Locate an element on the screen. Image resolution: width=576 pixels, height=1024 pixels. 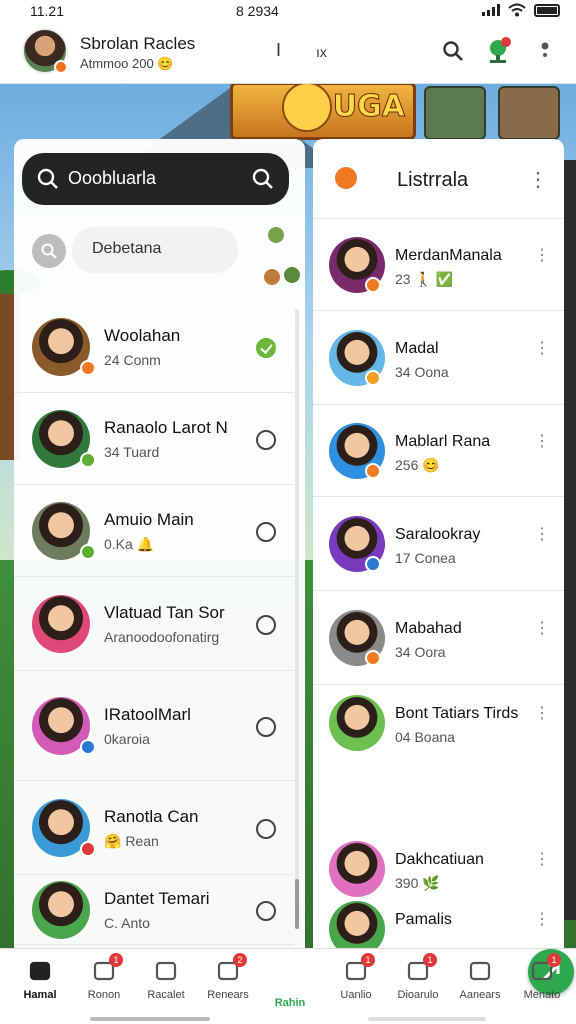
list-item: Bont Tatiars Tirds 04 Boana ⋮ is located at coordinates (438, 760).